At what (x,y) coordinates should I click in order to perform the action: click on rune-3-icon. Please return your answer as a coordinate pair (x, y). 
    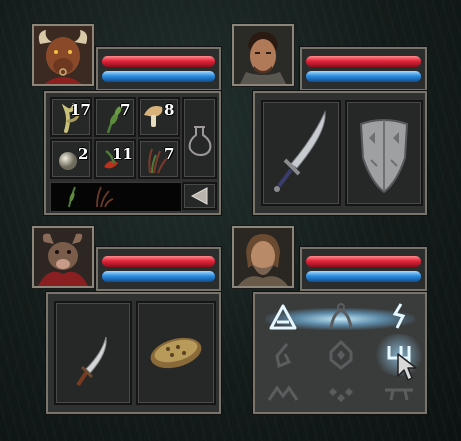
    Looking at the image, I should click on (399, 317).